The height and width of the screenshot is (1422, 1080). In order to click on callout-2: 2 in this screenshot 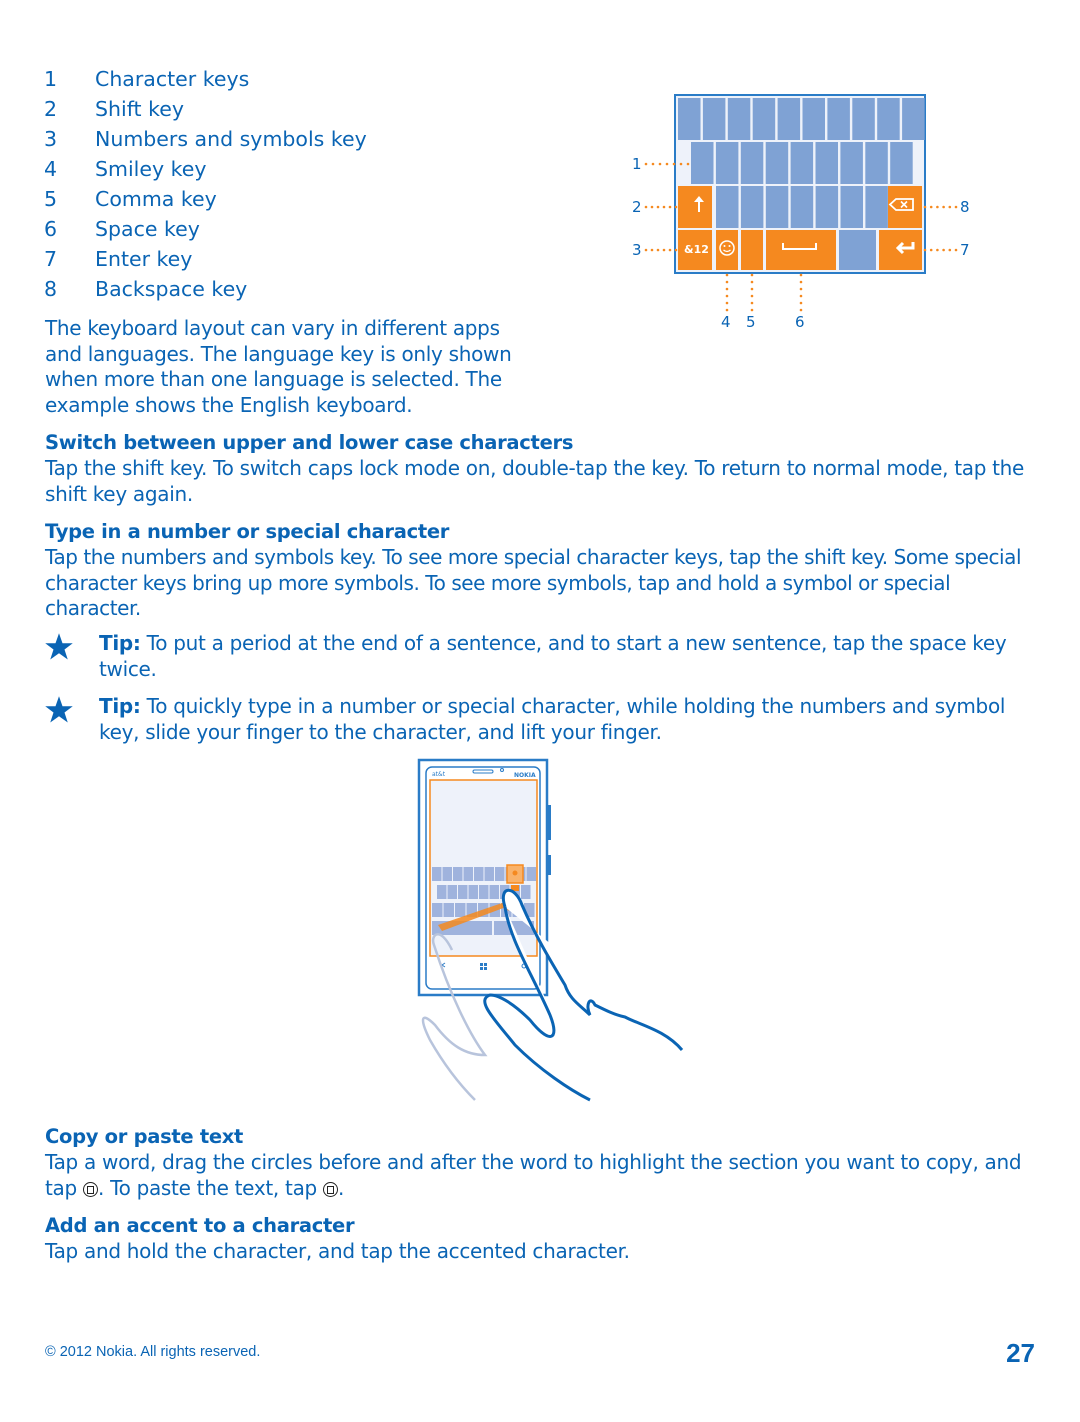, I will do `click(637, 207)`.